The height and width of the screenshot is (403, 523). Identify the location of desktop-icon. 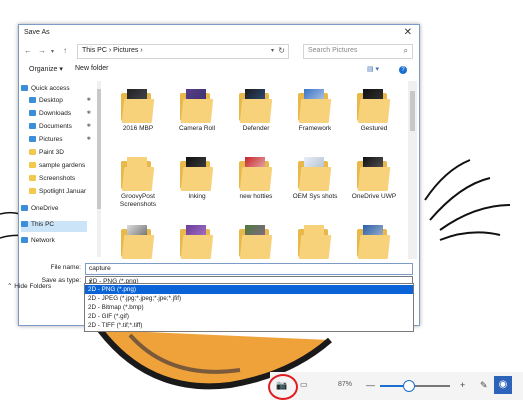
(32, 100).